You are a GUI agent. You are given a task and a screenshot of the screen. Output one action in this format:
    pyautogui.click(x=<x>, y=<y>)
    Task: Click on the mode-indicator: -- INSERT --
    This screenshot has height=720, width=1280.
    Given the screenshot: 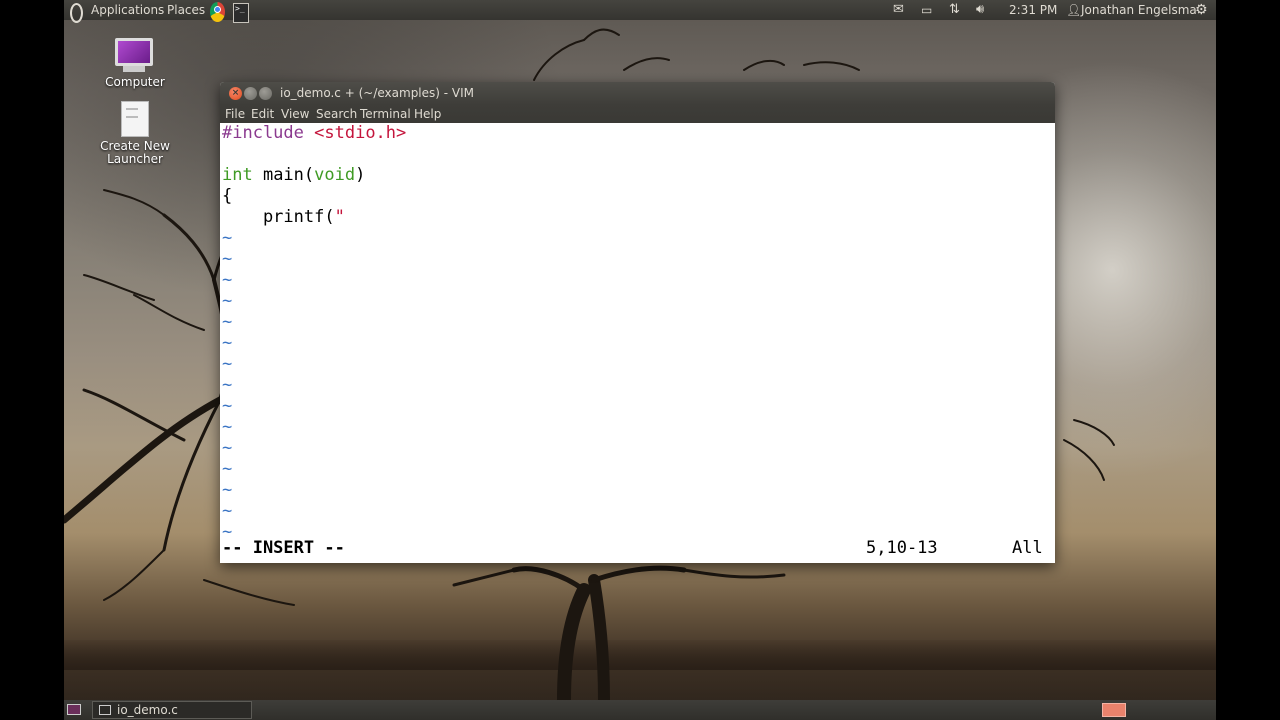 What is the action you would take?
    pyautogui.click(x=283, y=548)
    